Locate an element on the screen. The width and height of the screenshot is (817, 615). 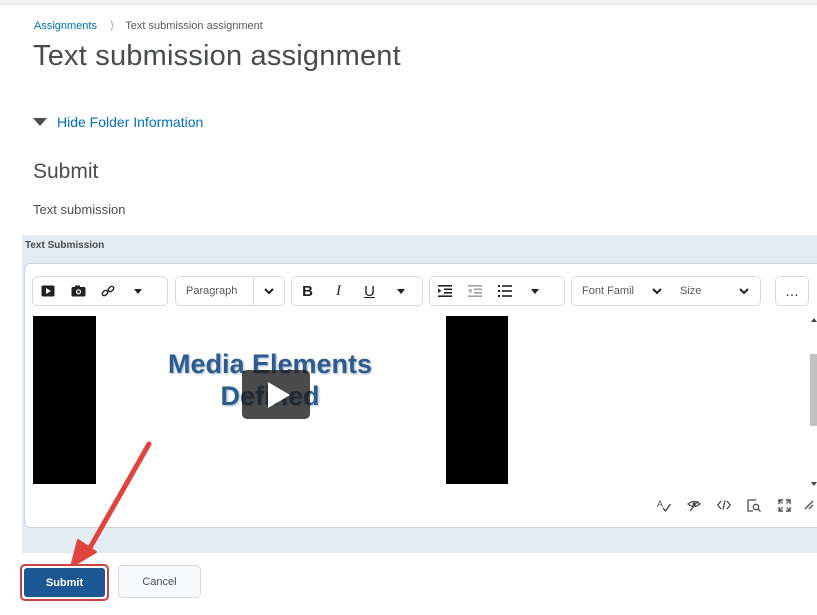
italic-button: I is located at coordinates (338, 291).